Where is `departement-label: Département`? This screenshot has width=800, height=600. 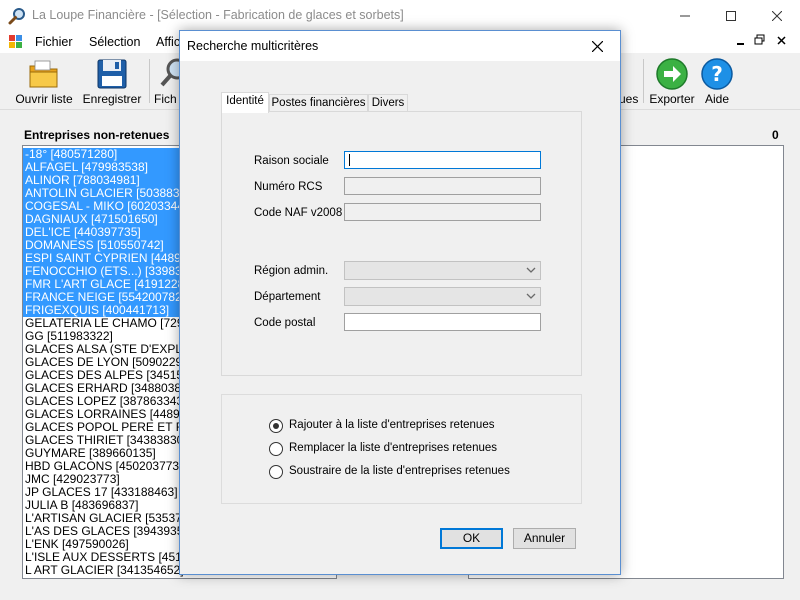
departement-label: Département is located at coordinates (287, 297).